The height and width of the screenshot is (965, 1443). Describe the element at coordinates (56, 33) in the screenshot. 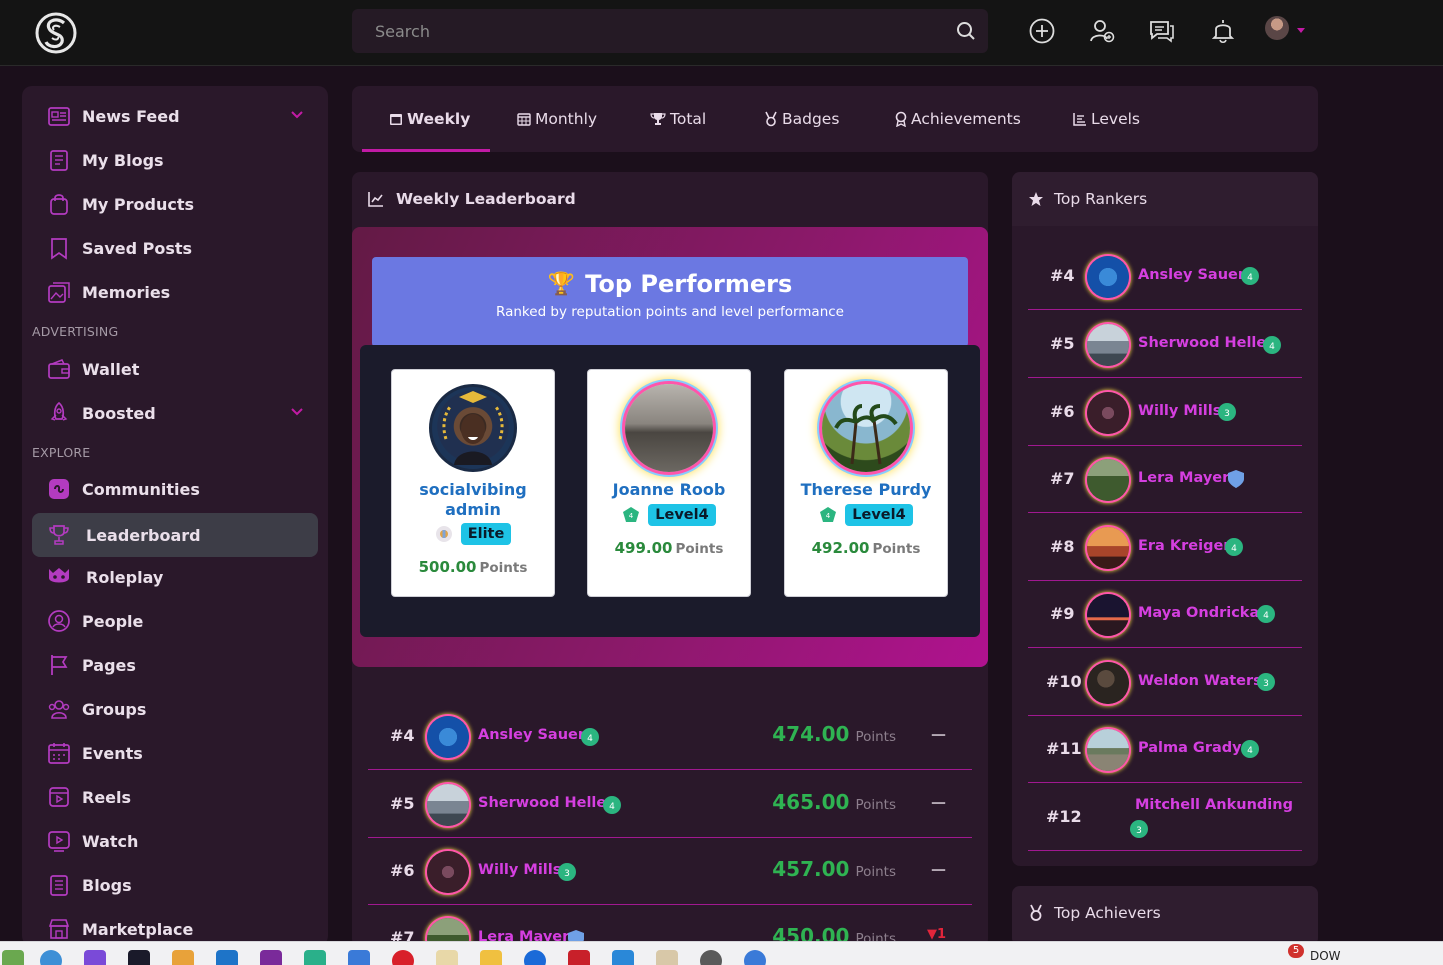

I see `logo-icon` at that location.